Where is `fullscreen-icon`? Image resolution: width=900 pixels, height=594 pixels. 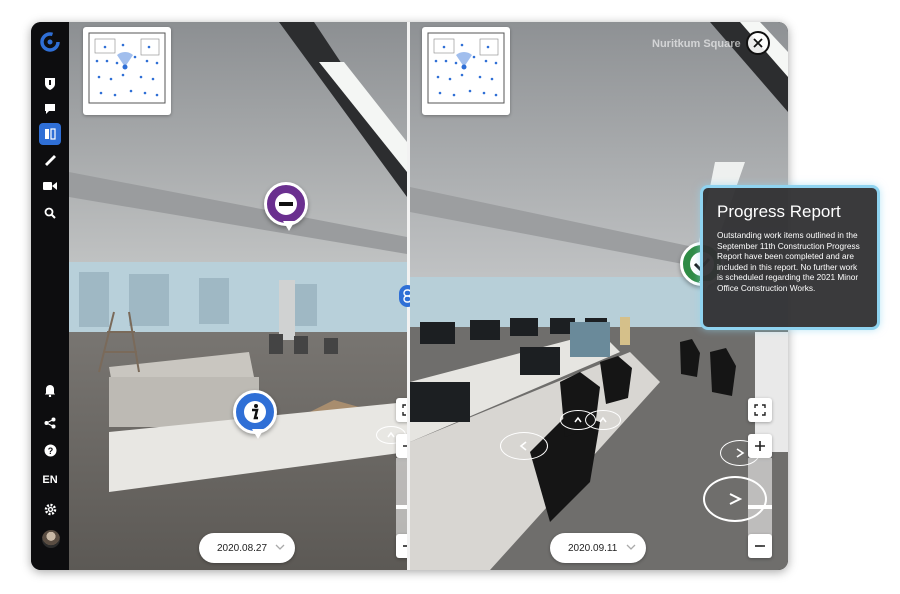 fullscreen-icon is located at coordinates (760, 410).